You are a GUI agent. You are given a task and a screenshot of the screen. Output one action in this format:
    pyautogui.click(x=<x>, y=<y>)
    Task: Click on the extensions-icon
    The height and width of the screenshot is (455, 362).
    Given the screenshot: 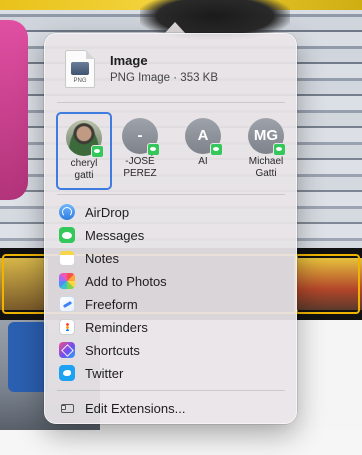 What is the action you would take?
    pyautogui.click(x=67, y=408)
    